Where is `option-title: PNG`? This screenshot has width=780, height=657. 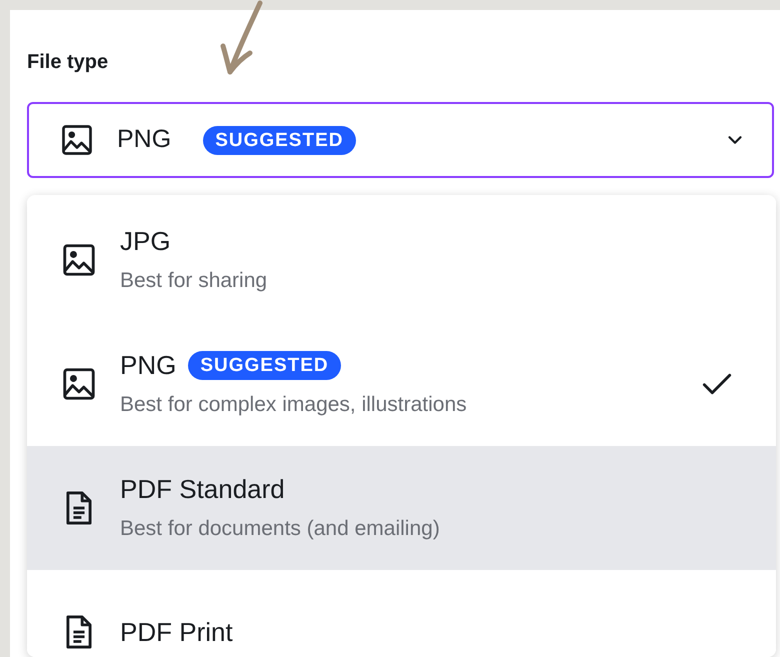 option-title: PNG is located at coordinates (148, 365).